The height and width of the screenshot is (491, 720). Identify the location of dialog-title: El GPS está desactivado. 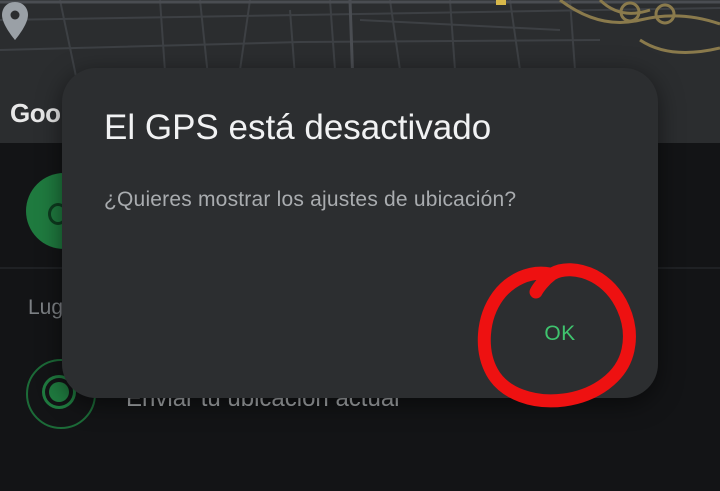
(298, 127).